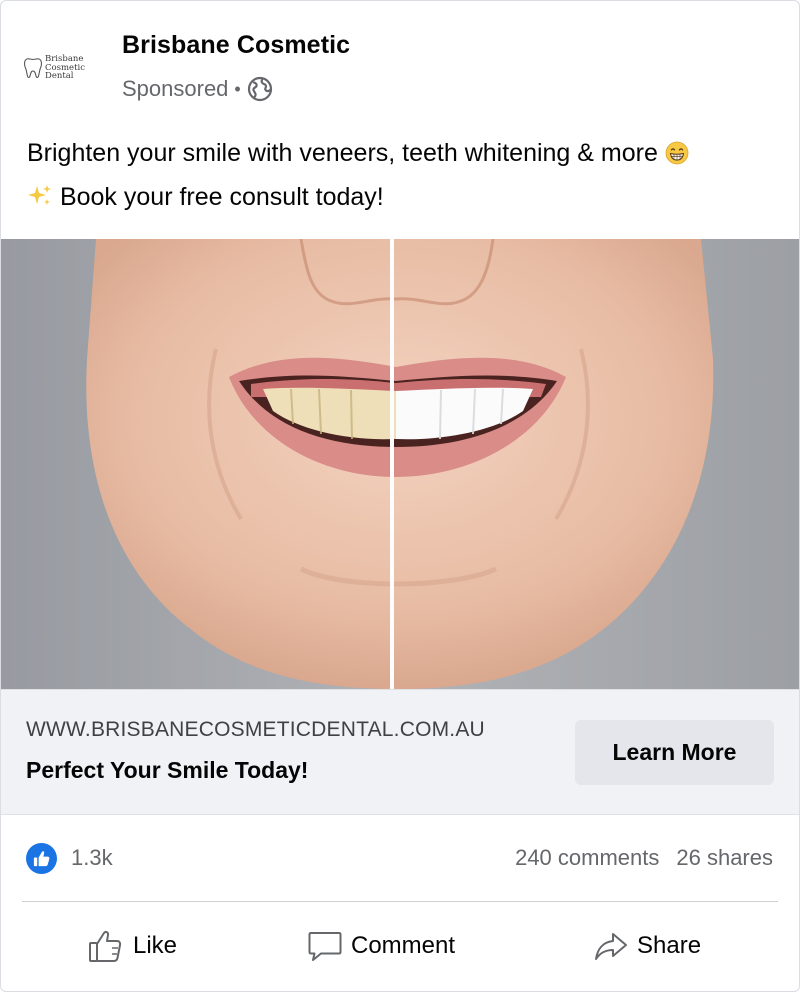 This screenshot has height=992, width=800. What do you see at coordinates (59, 76) in the screenshot?
I see `logo-line: Dental` at bounding box center [59, 76].